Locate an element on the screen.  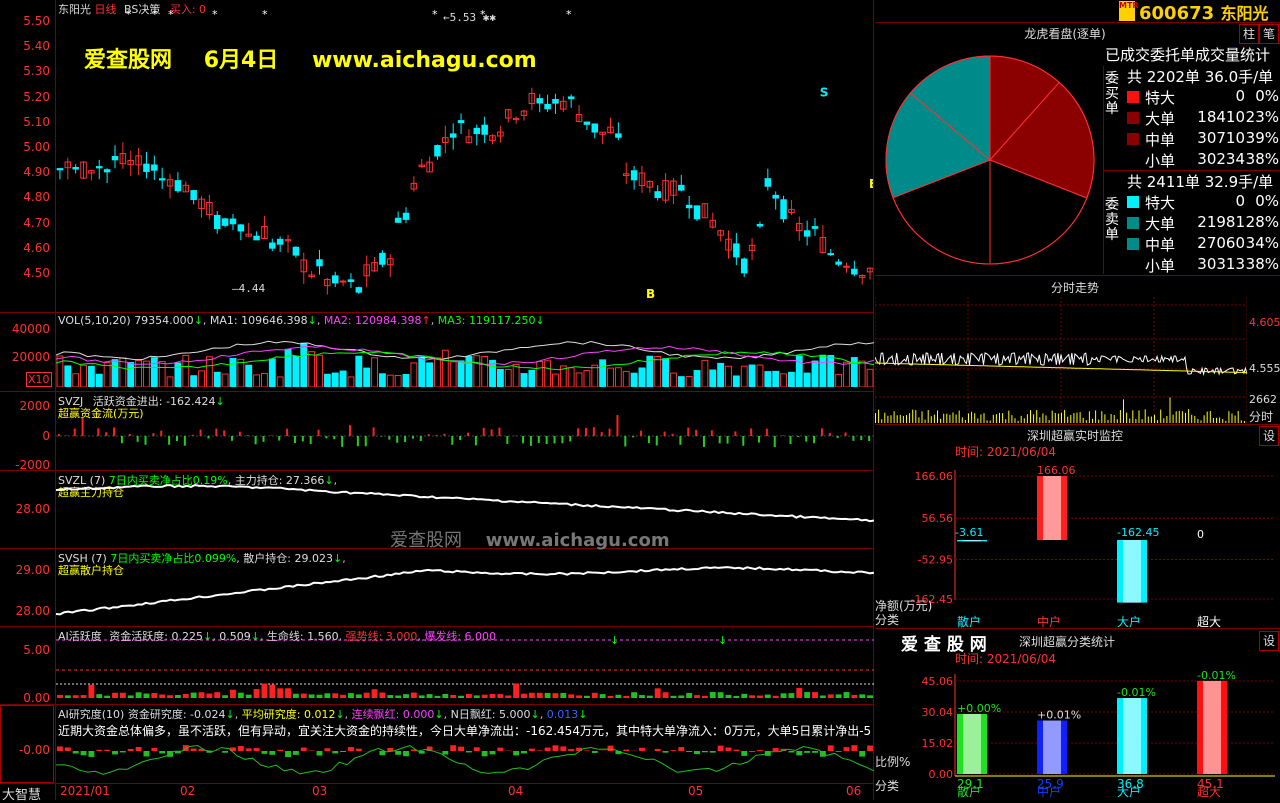
tab-bar-chart: 柱 is located at coordinates (1249, 34).